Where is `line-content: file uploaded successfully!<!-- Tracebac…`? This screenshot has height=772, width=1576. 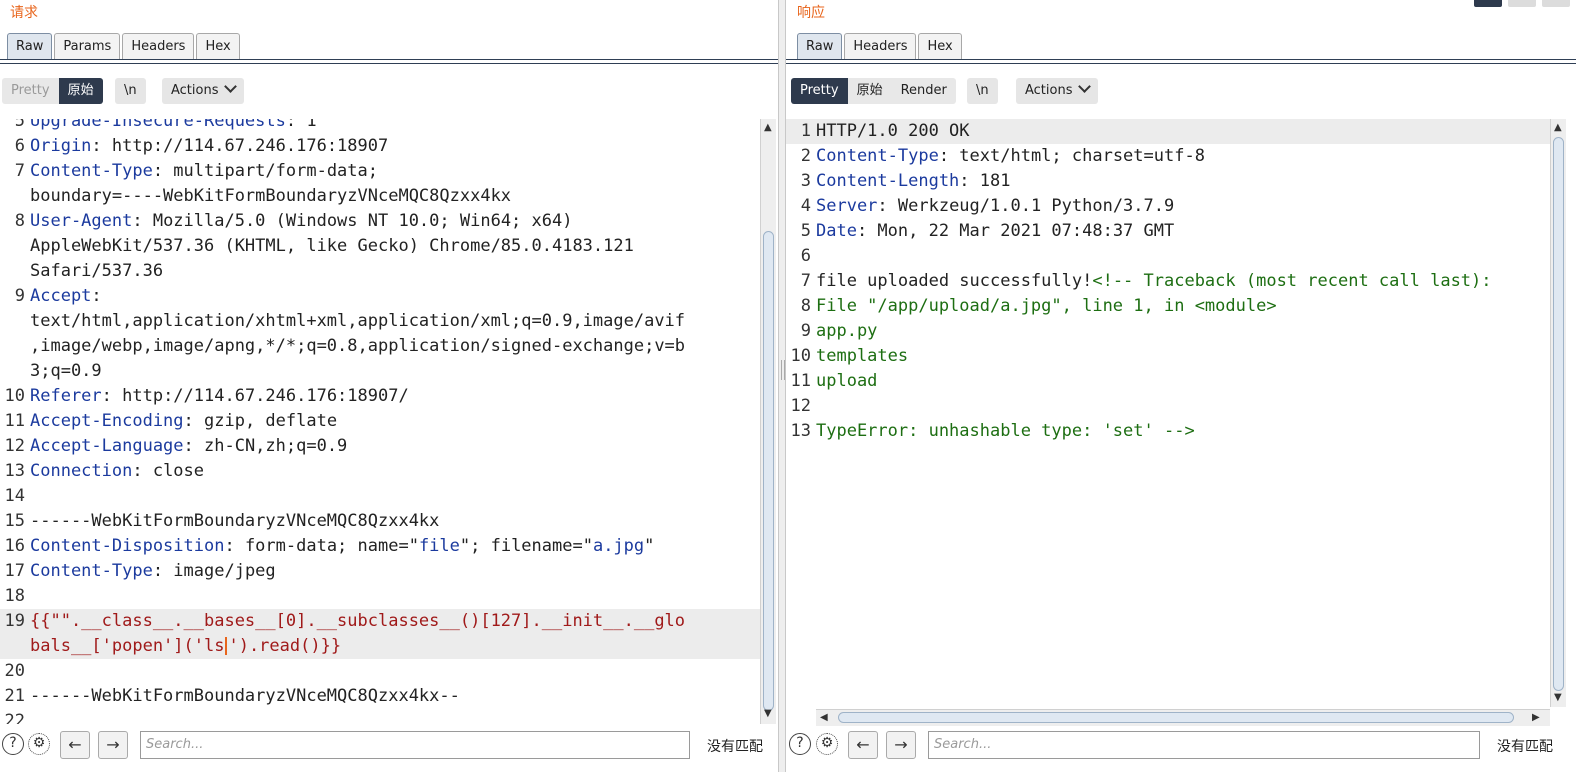 line-content: file uploaded successfully!<!-- Tracebac… is located at coordinates (1151, 281).